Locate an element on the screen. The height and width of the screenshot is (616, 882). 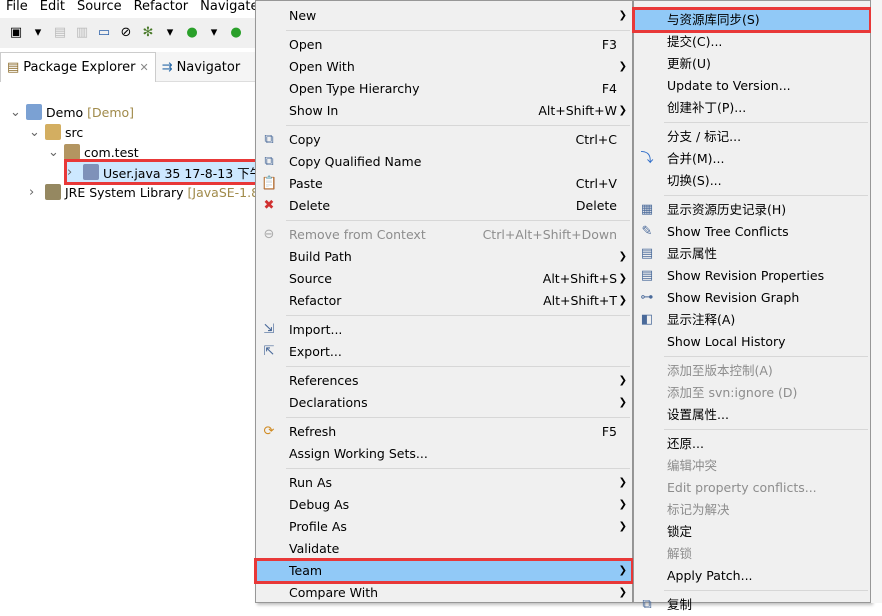
tree-item-label: com.test is located at coordinates (111, 152).